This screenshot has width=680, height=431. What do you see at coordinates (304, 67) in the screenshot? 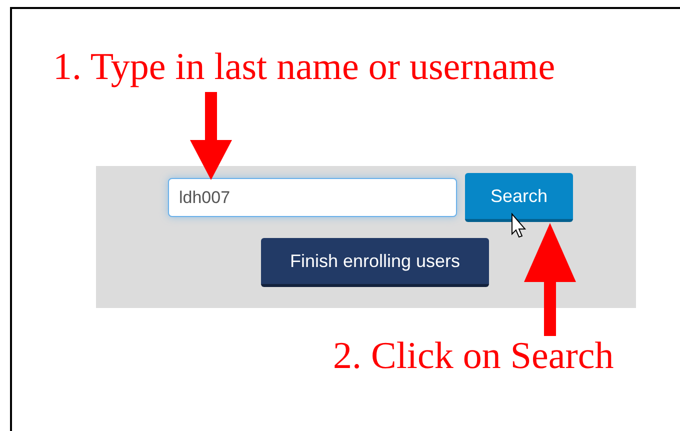
I see `instruction-text: 1. Type in last name or username` at bounding box center [304, 67].